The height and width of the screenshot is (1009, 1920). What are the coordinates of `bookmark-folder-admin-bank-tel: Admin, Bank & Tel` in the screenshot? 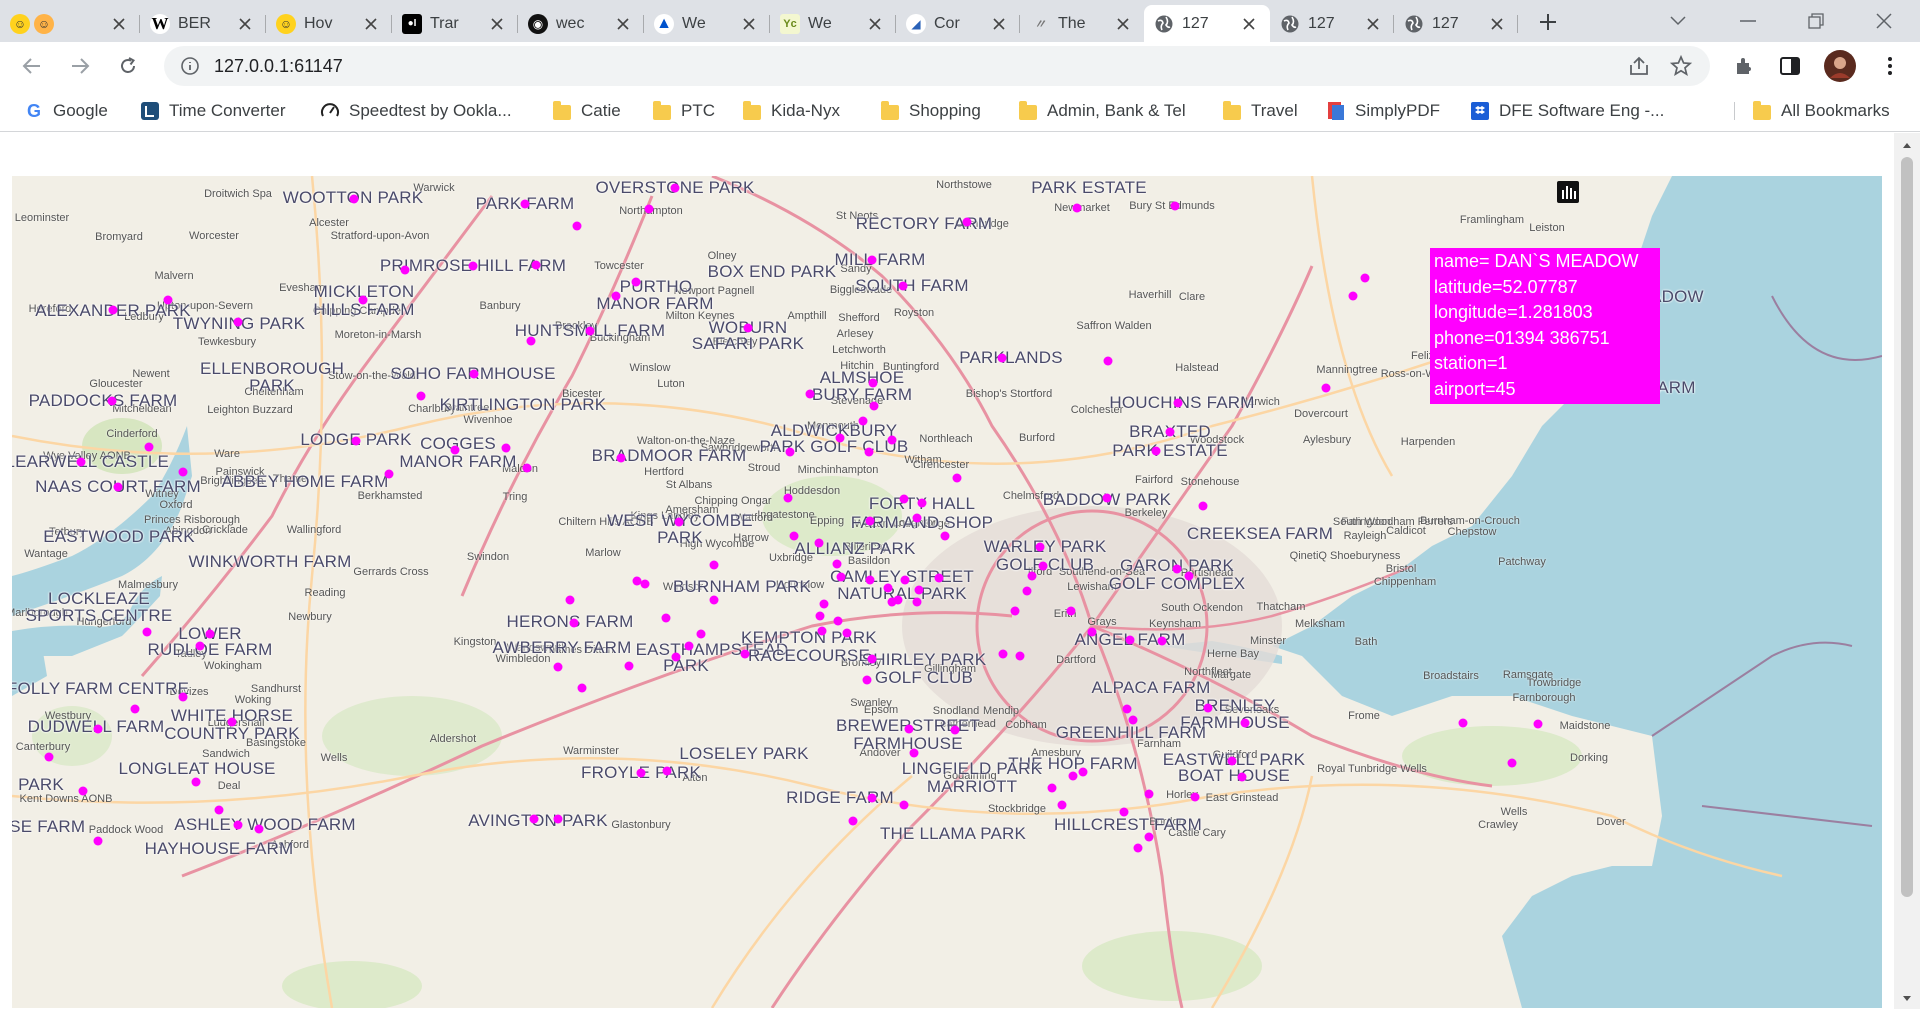 It's located at (1102, 111).